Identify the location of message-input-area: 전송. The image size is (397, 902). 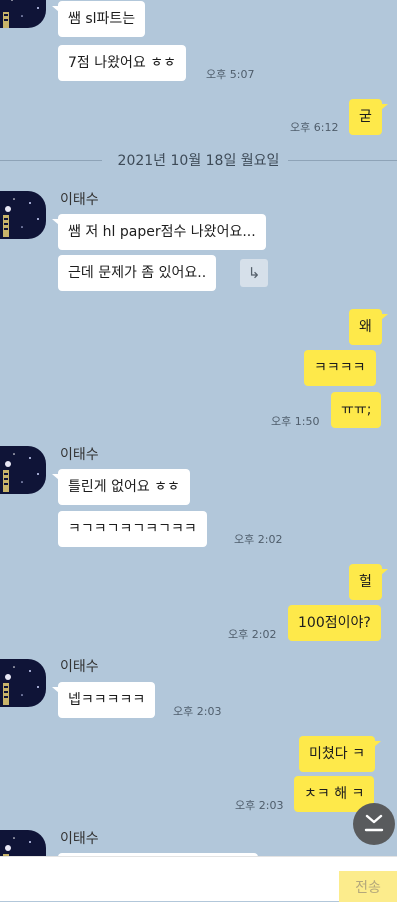
(198, 879).